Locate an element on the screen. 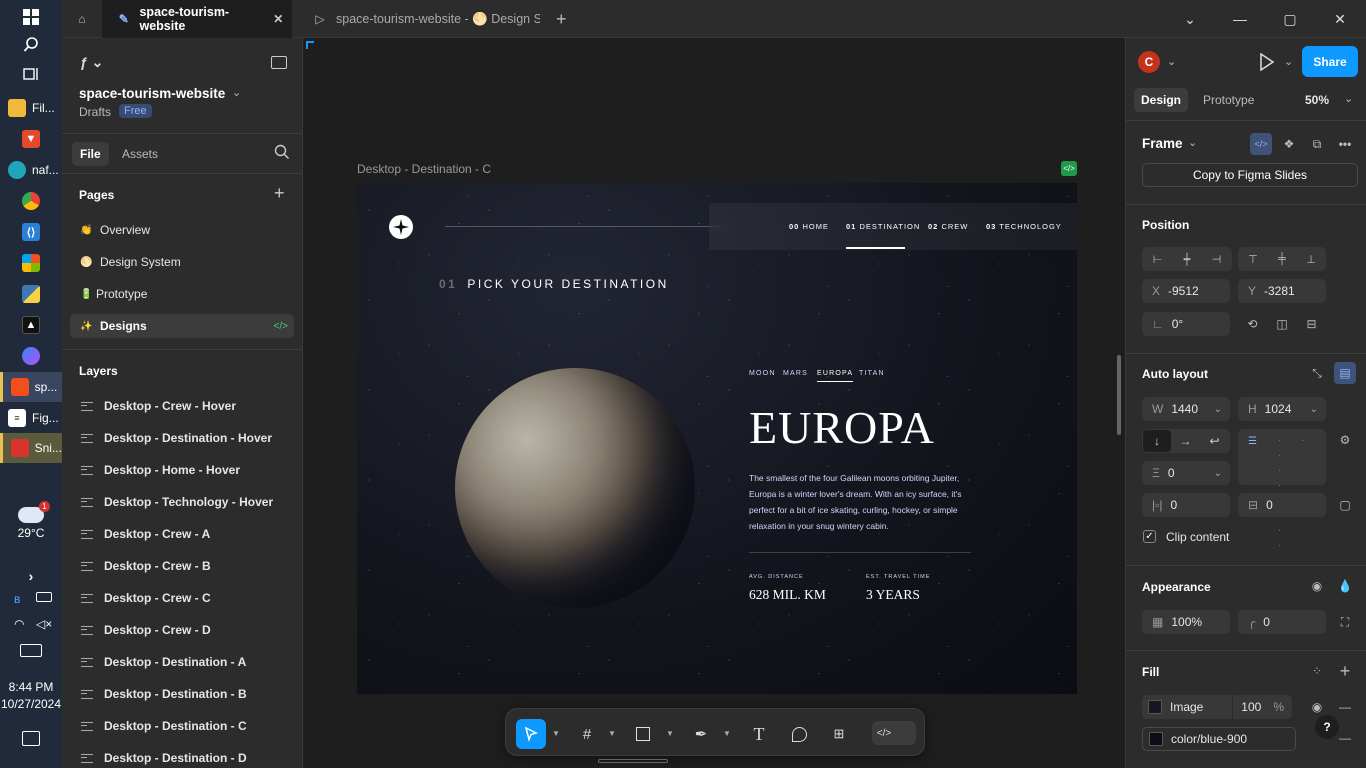 This screenshot has height=768, width=1366. page-item-prototype: 🔋 Prototype is located at coordinates (182, 294).